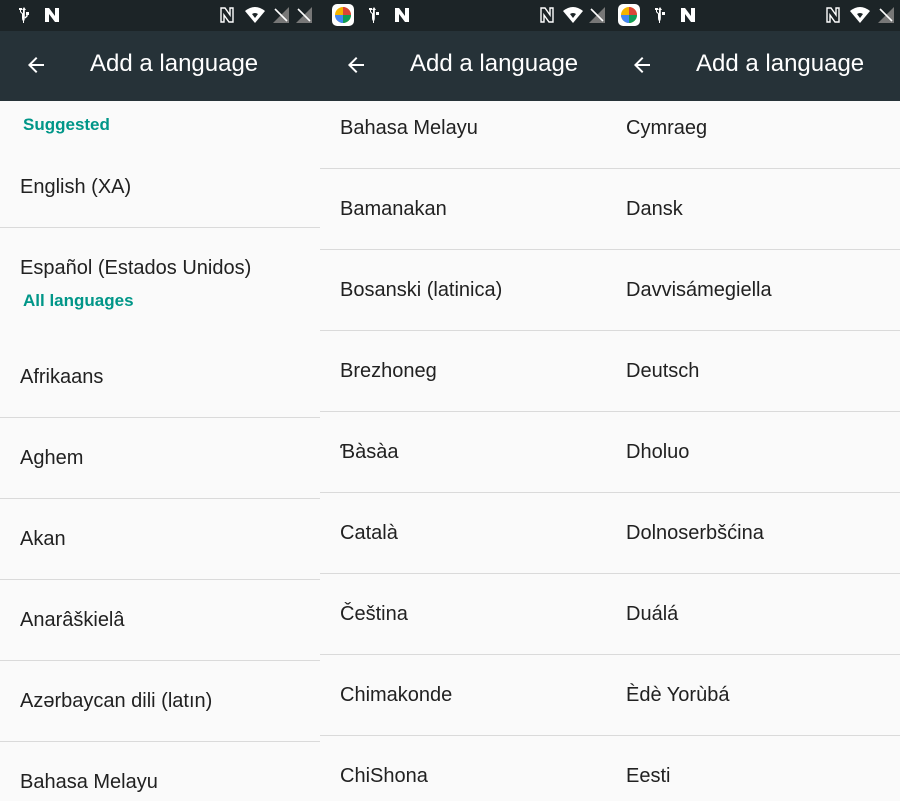 The width and height of the screenshot is (900, 801). What do you see at coordinates (66, 124) in the screenshot?
I see `section-header-suggested: Suggested` at bounding box center [66, 124].